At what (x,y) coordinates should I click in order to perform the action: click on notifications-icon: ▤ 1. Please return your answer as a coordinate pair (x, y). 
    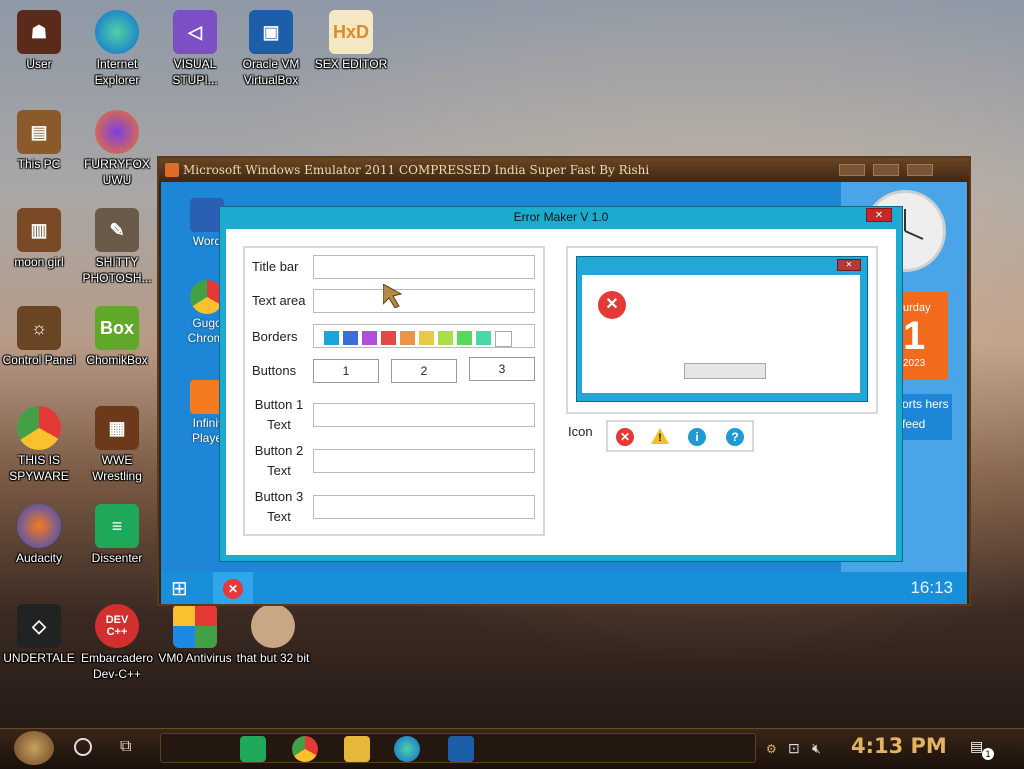
    Looking at the image, I should click on (982, 749).